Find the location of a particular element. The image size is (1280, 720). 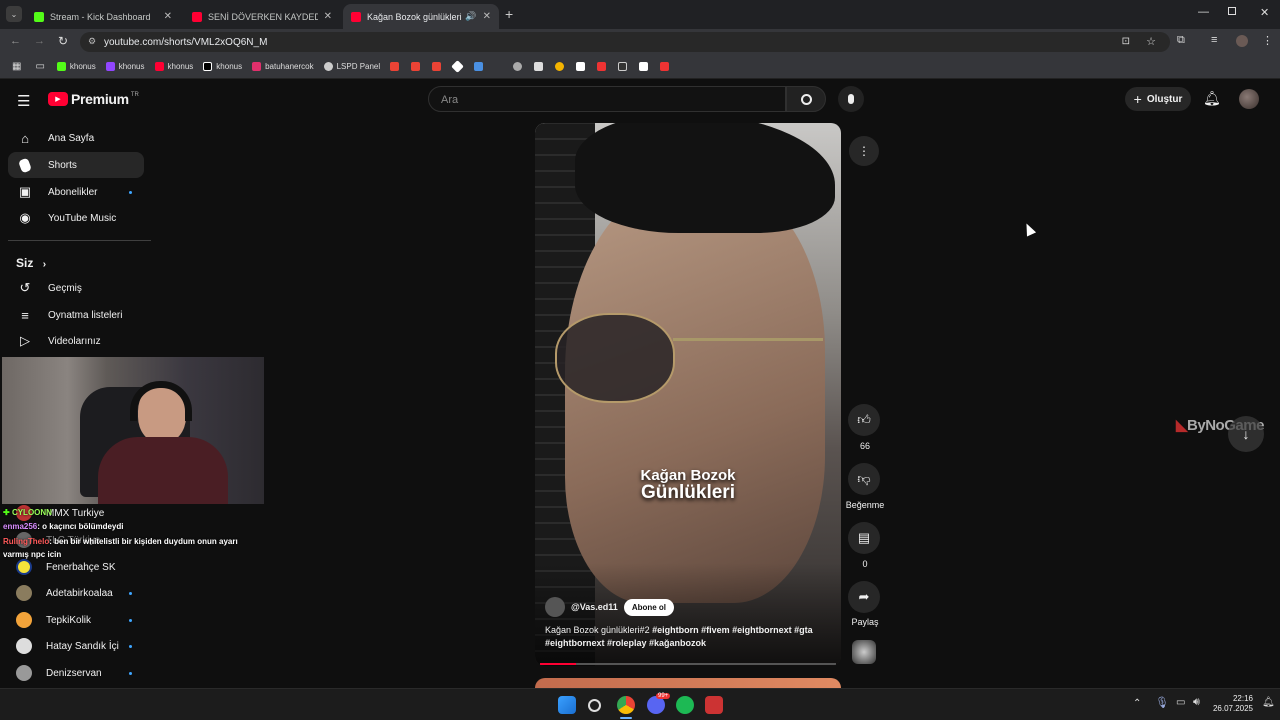

profile-avatar is located at coordinates (1242, 41).